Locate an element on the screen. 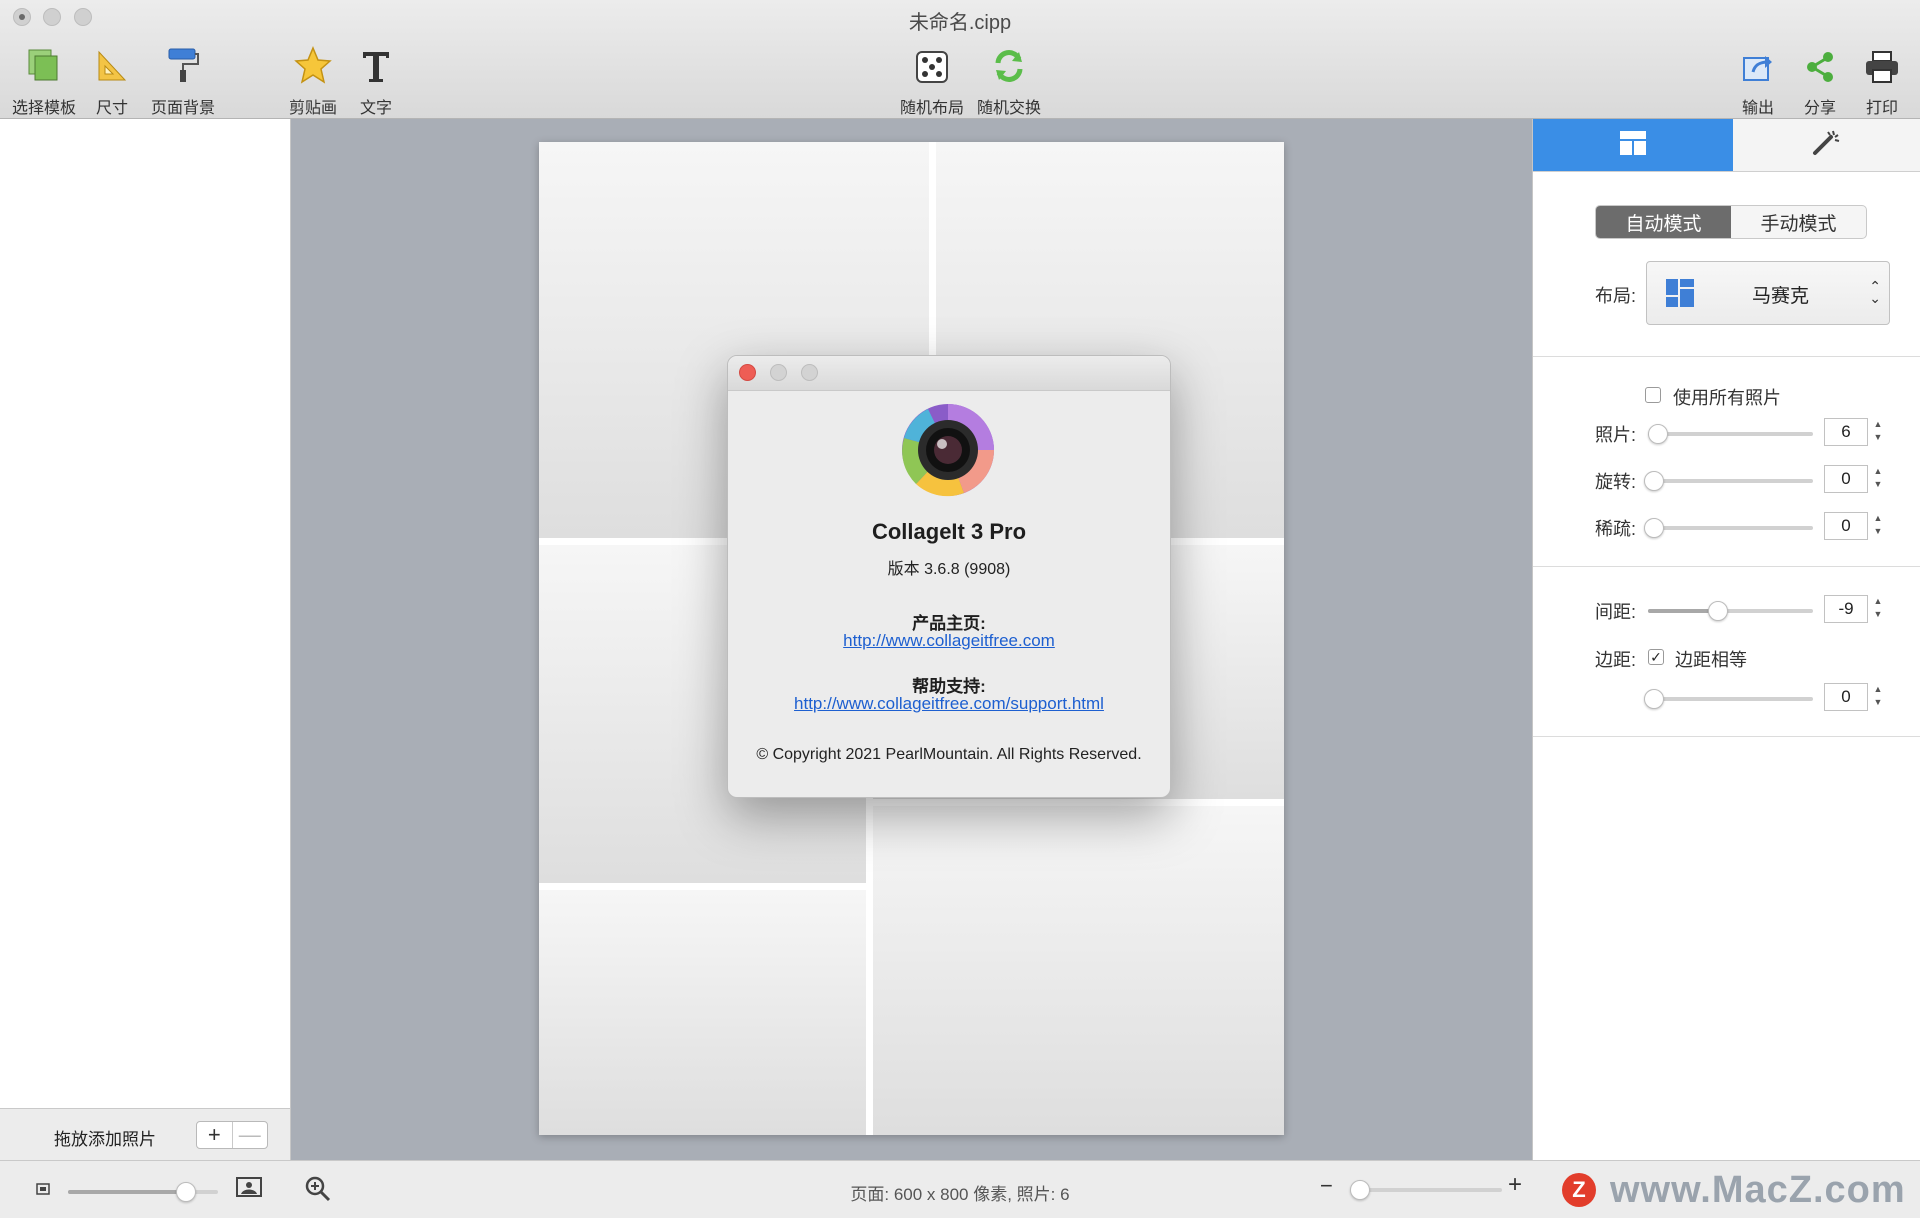 This screenshot has height=1218, width=1920. sparse-label: 稀疏: is located at coordinates (1616, 529).